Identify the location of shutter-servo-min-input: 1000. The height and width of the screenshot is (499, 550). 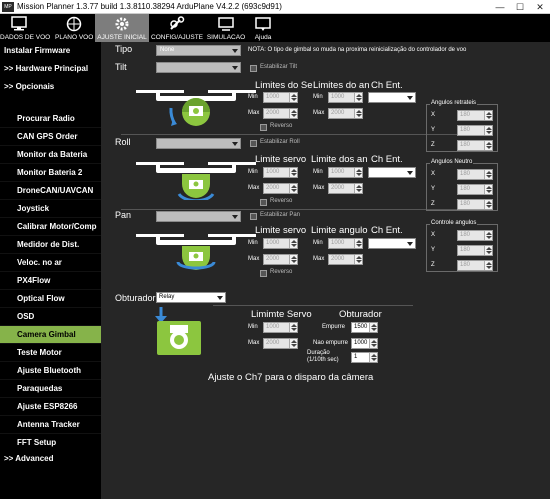
(280, 327).